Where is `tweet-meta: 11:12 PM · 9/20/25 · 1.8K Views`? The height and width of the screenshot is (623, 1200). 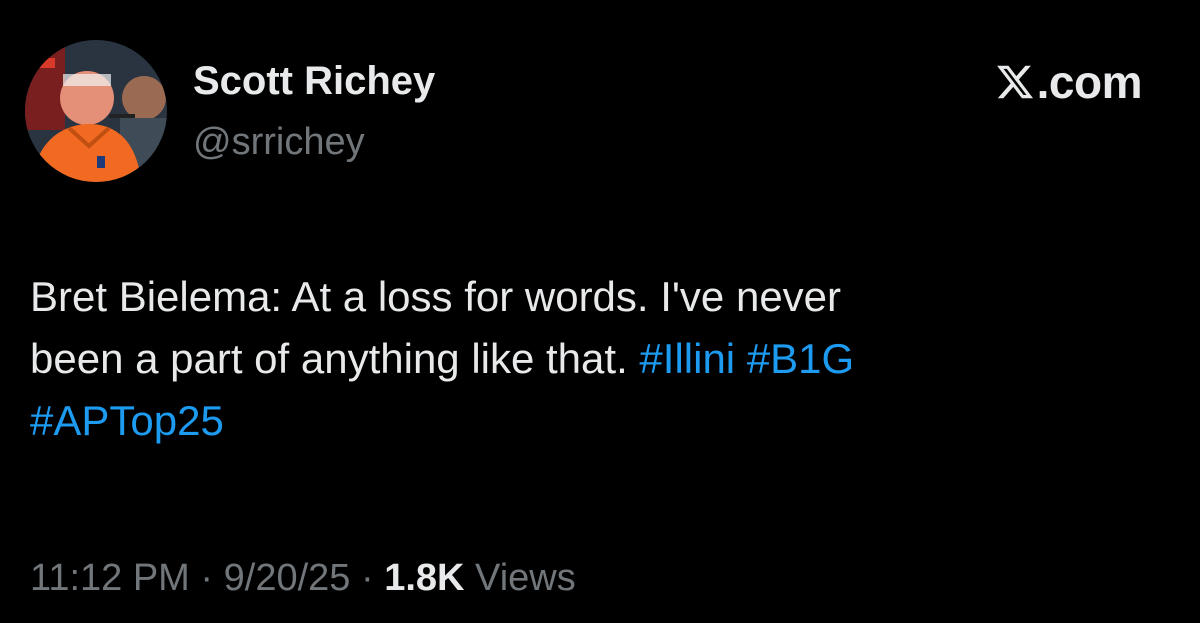
tweet-meta: 11:12 PM · 9/20/25 · 1.8K Views is located at coordinates (303, 578).